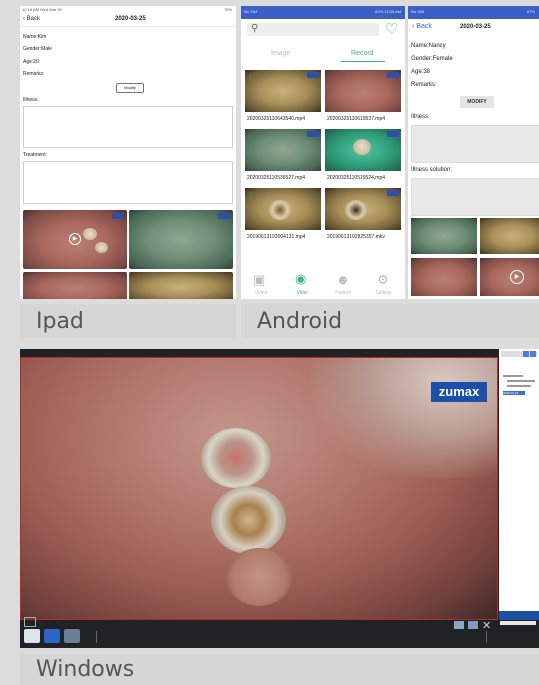  I want to click on android-illness-field, so click(475, 144).